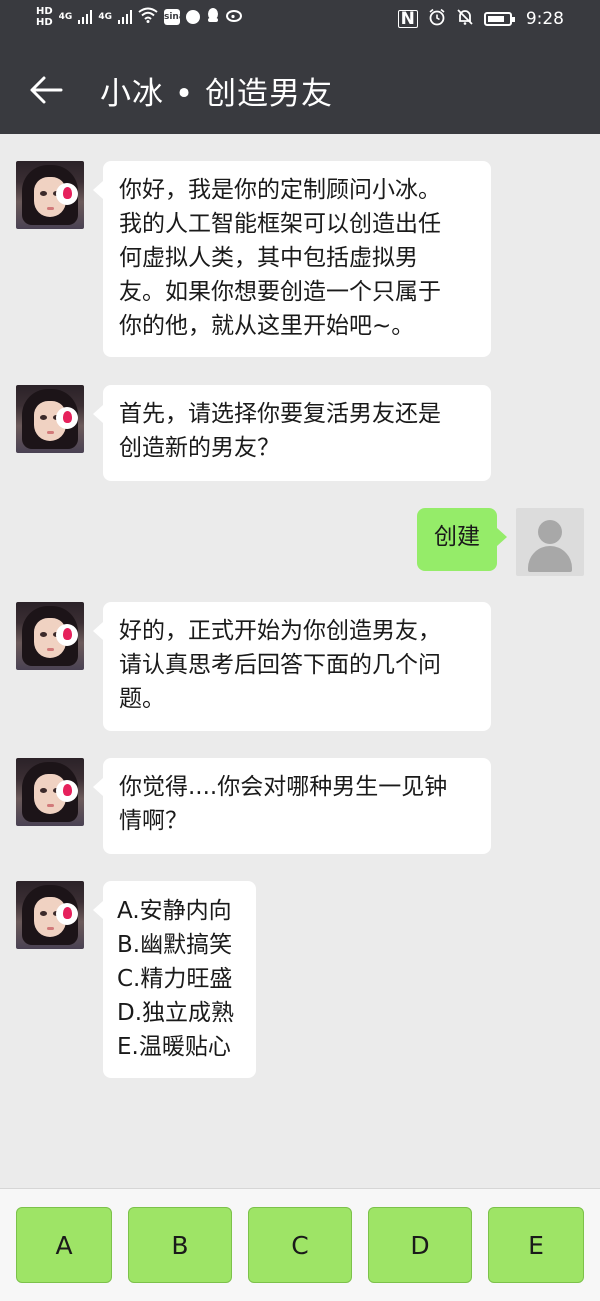  Describe the element at coordinates (268, 258) in the screenshot. I see `message-text-line: 何虚拟人类，其中包括虚拟男` at that location.